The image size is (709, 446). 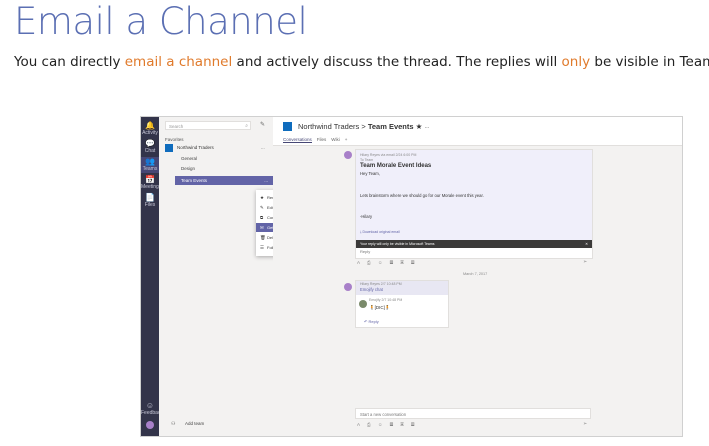 What do you see at coordinates (371, 321) in the screenshot?
I see `reply-link: ↶ Reply` at bounding box center [371, 321].